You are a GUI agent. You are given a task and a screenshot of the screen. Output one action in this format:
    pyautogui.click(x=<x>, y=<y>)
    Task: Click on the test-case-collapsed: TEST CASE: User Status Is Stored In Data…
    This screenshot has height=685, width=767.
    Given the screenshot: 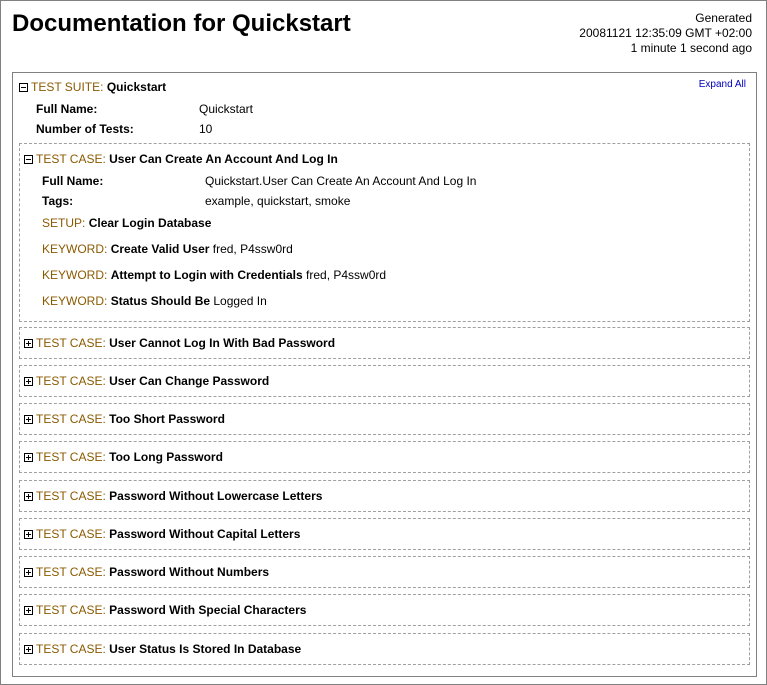 What is the action you would take?
    pyautogui.click(x=384, y=649)
    